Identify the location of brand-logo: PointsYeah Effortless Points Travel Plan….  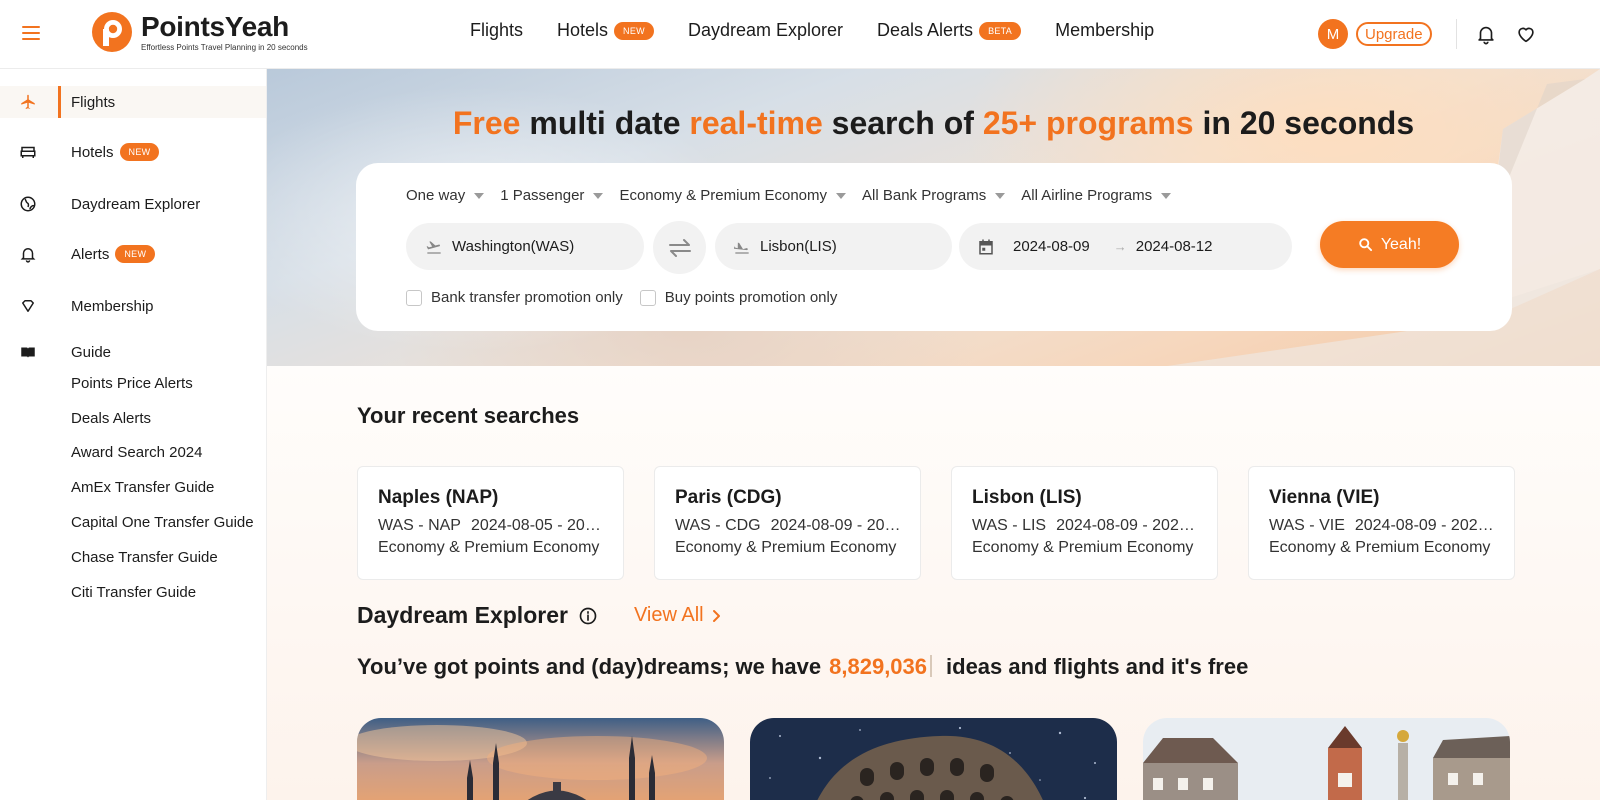
(199, 32).